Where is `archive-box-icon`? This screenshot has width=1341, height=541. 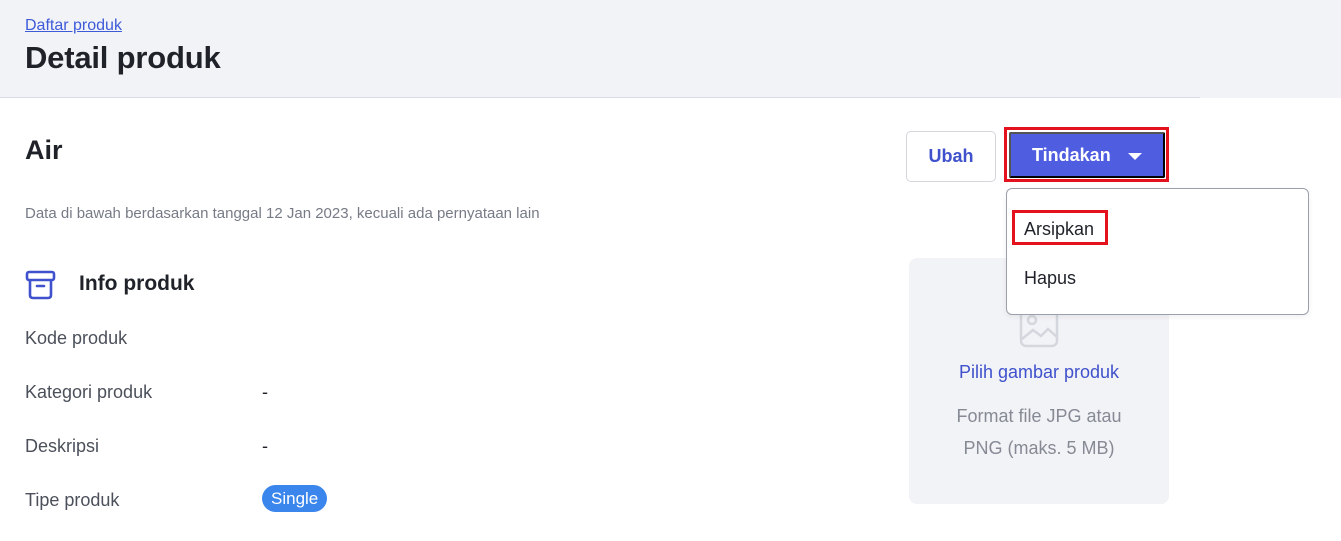
archive-box-icon is located at coordinates (40, 285).